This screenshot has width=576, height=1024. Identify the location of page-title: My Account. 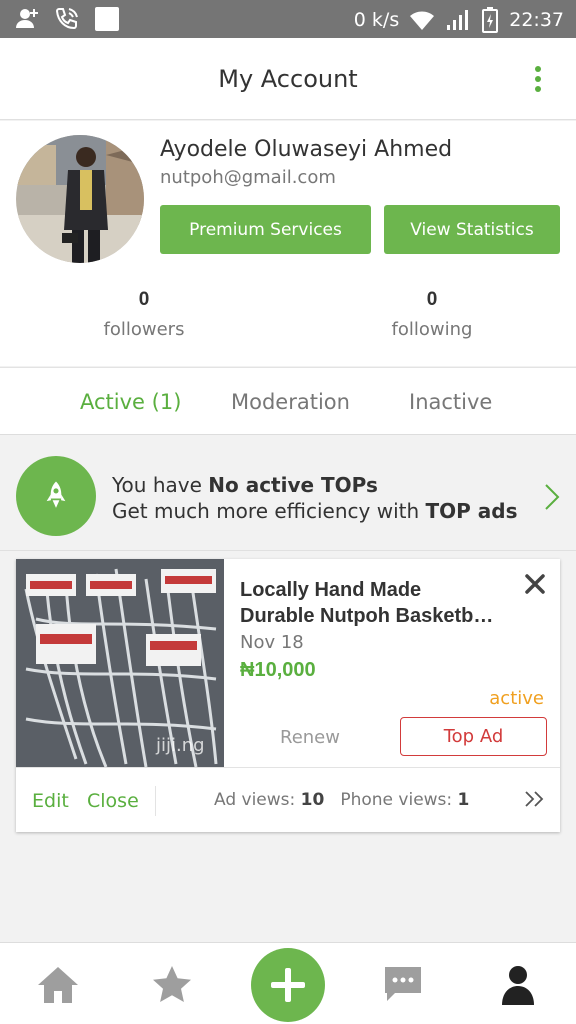
(288, 79).